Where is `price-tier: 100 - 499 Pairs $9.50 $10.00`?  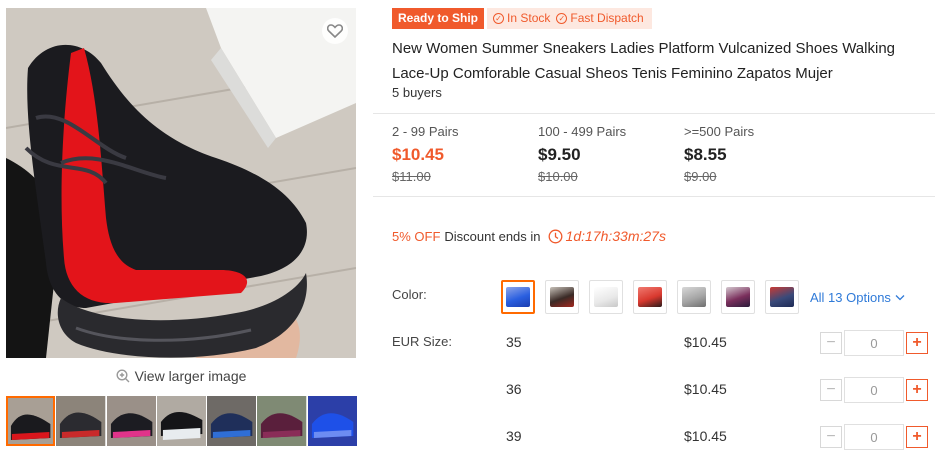
price-tier: 100 - 499 Pairs $9.50 $10.00 is located at coordinates (611, 154).